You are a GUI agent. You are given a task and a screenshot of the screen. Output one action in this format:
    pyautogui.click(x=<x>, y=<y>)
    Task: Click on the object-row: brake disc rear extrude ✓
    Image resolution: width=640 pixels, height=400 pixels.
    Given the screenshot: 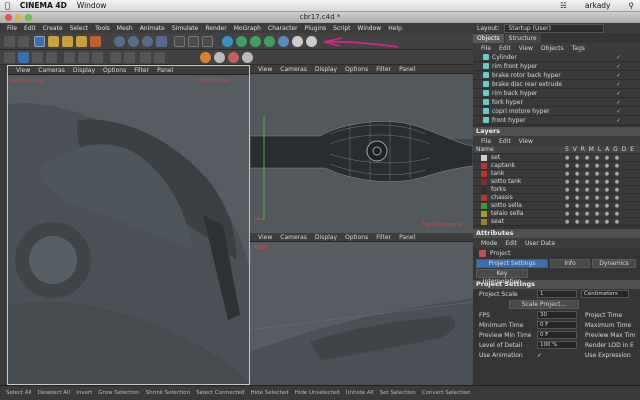 What is the action you would take?
    pyautogui.click(x=556, y=84)
    